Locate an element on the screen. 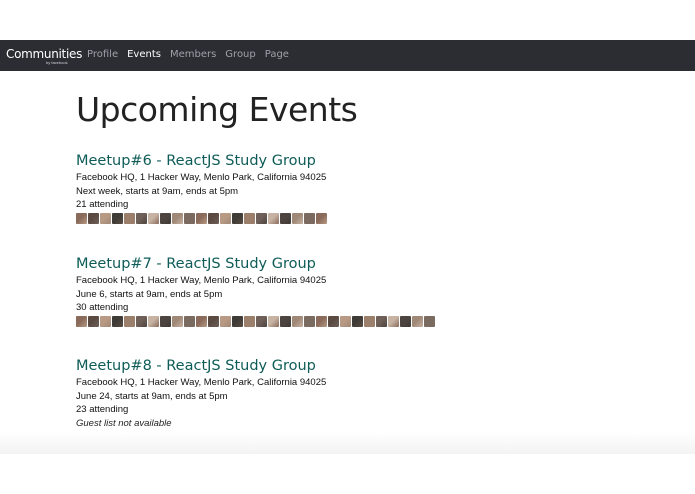  nav-link-page: Page is located at coordinates (277, 54).